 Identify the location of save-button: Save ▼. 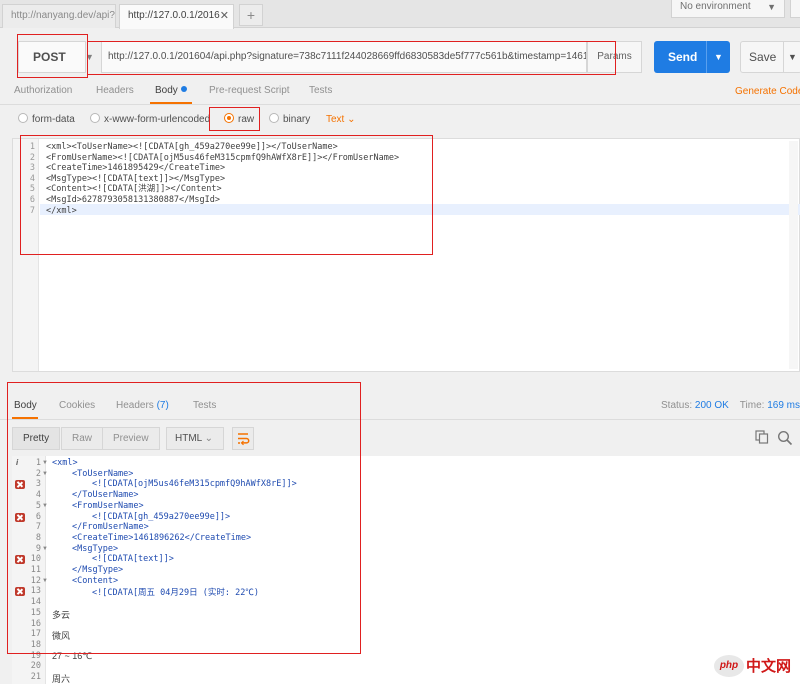
(770, 57).